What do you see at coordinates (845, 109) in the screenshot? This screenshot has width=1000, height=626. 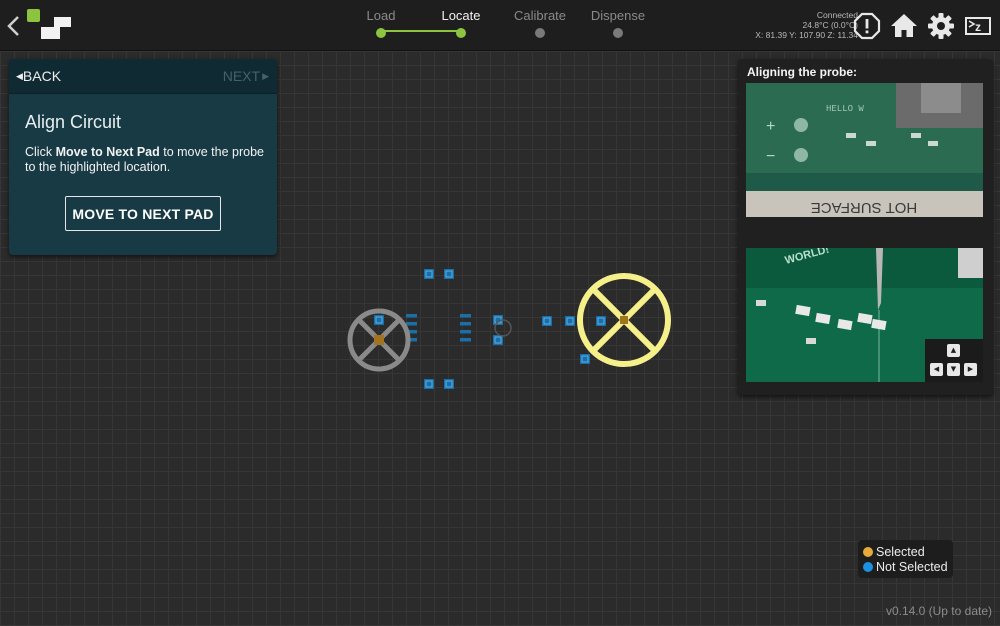 I see `board-silkscreen-text: HELLO W` at bounding box center [845, 109].